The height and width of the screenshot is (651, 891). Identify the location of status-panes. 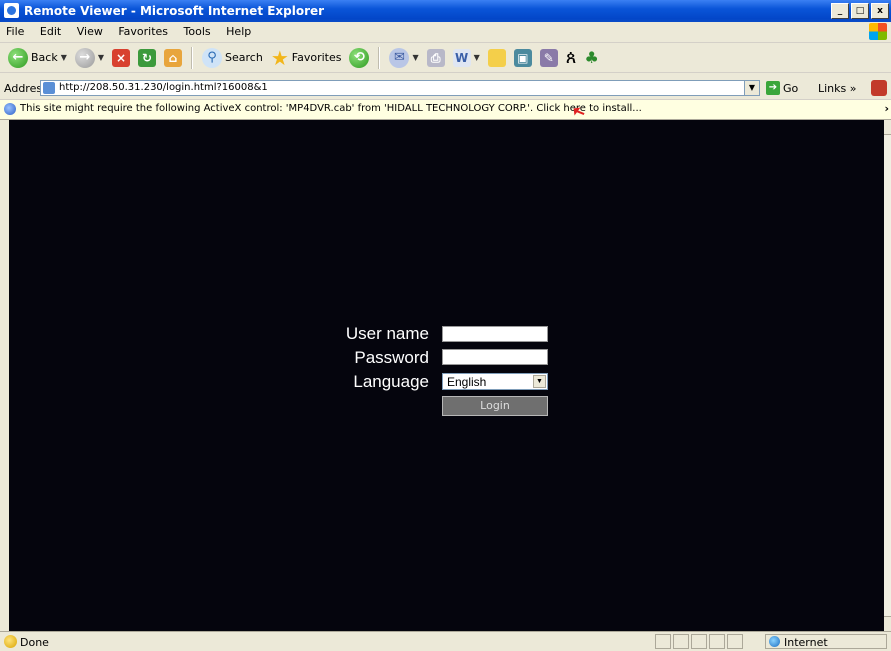
(699, 641).